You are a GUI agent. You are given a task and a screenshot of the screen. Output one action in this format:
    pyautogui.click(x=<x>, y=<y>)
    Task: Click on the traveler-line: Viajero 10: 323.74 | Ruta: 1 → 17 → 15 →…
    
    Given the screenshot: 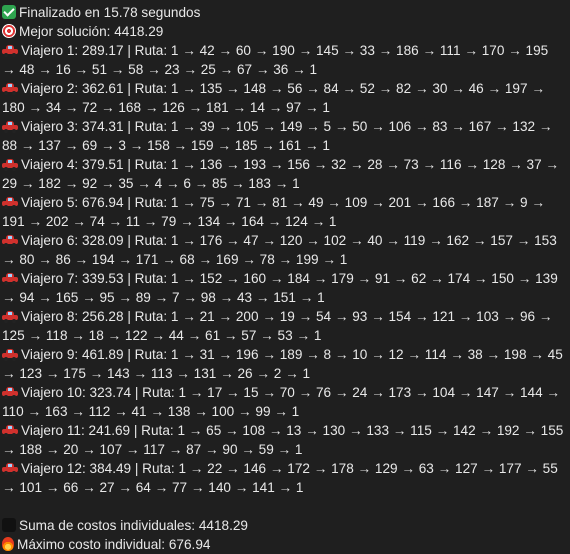 What is the action you would take?
    pyautogui.click(x=283, y=402)
    